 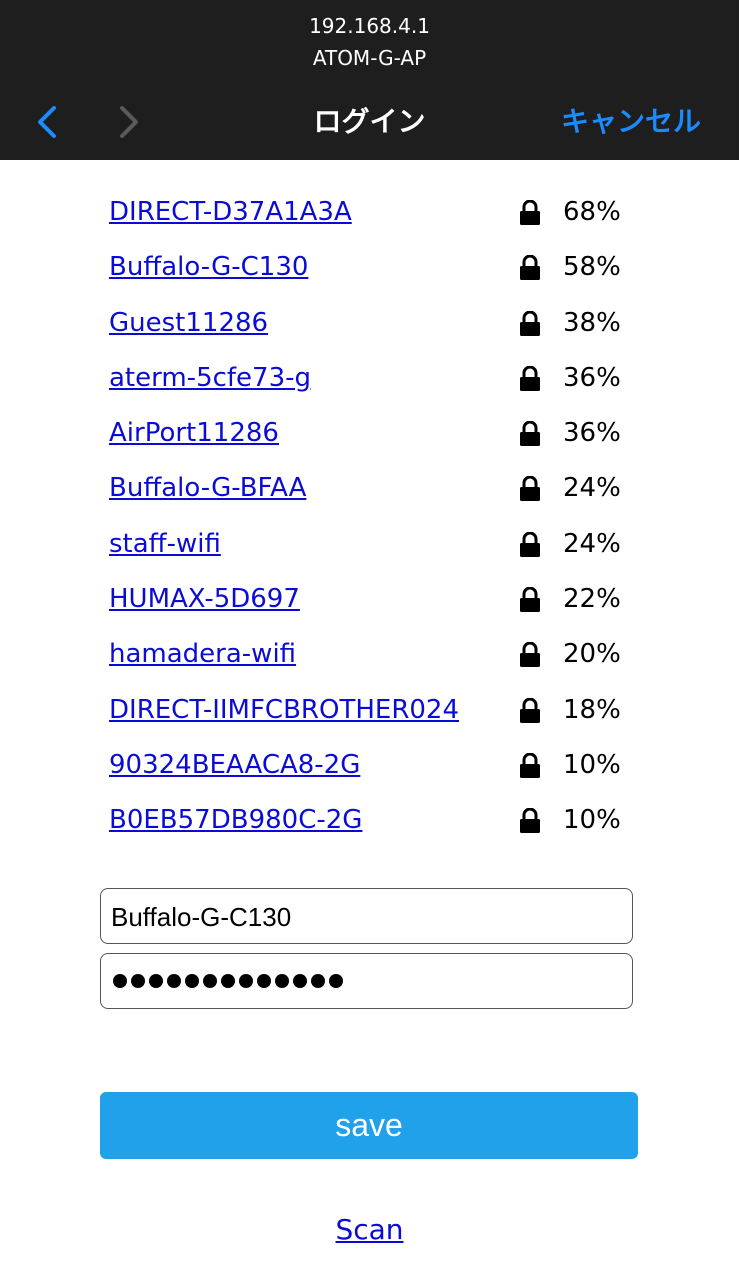 I want to click on network-link: aterm-5cfe73-g, so click(x=210, y=378).